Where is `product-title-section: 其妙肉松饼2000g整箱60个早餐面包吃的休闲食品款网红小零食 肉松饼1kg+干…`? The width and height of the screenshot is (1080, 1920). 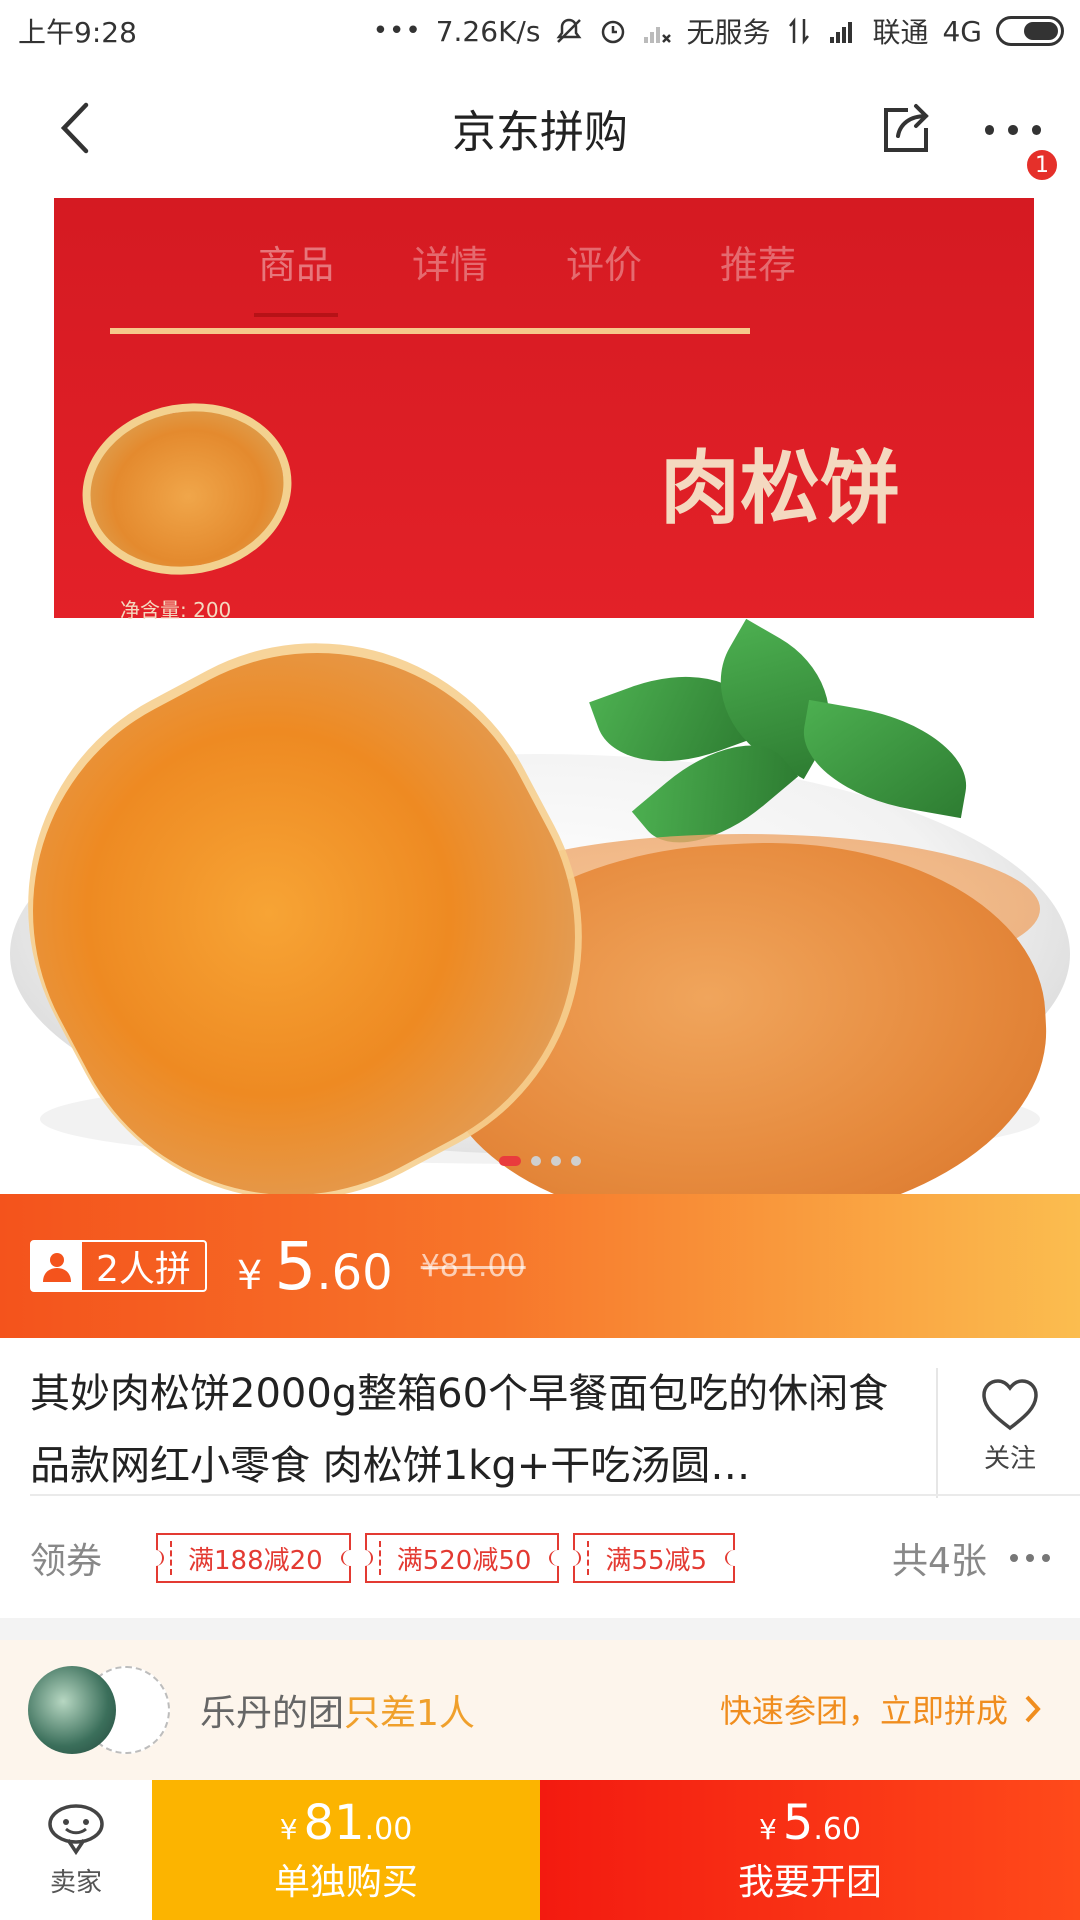
product-title-section: 其妙肉松饼2000g整箱60个早餐面包吃的休闲食品款网红小零食 肉松饼1kg+干… is located at coordinates (540, 1418).